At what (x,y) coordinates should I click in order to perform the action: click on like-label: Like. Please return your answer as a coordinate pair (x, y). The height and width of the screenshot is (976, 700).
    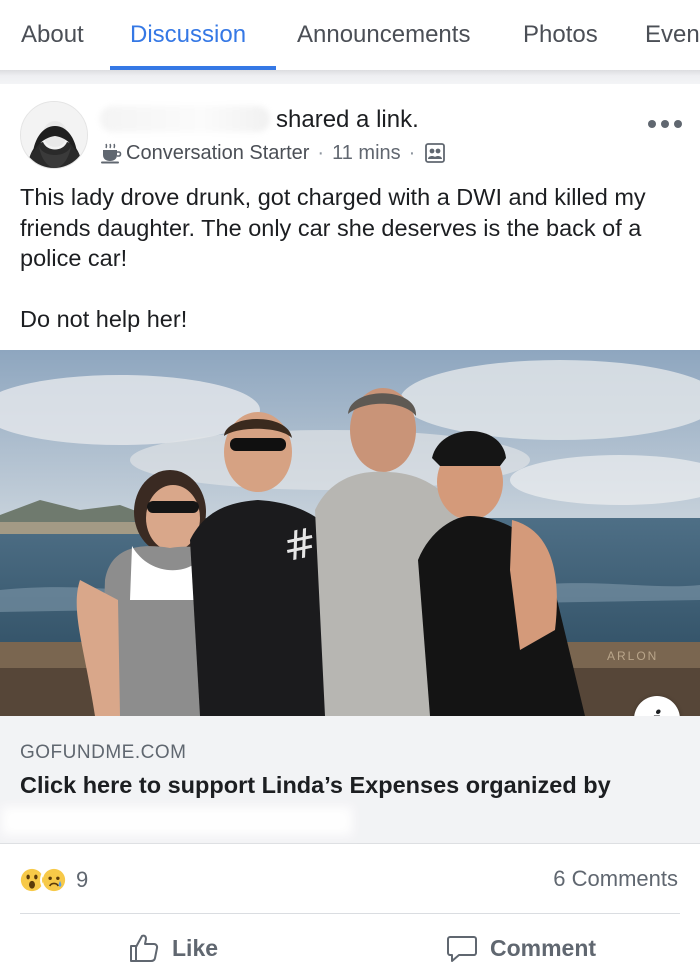
    Looking at the image, I should click on (195, 947).